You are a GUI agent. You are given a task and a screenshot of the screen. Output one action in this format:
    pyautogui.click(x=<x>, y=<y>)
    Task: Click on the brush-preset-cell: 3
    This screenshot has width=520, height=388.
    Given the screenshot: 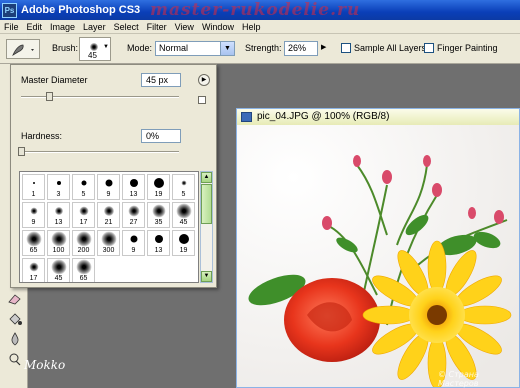 What is the action you would take?
    pyautogui.click(x=58, y=187)
    